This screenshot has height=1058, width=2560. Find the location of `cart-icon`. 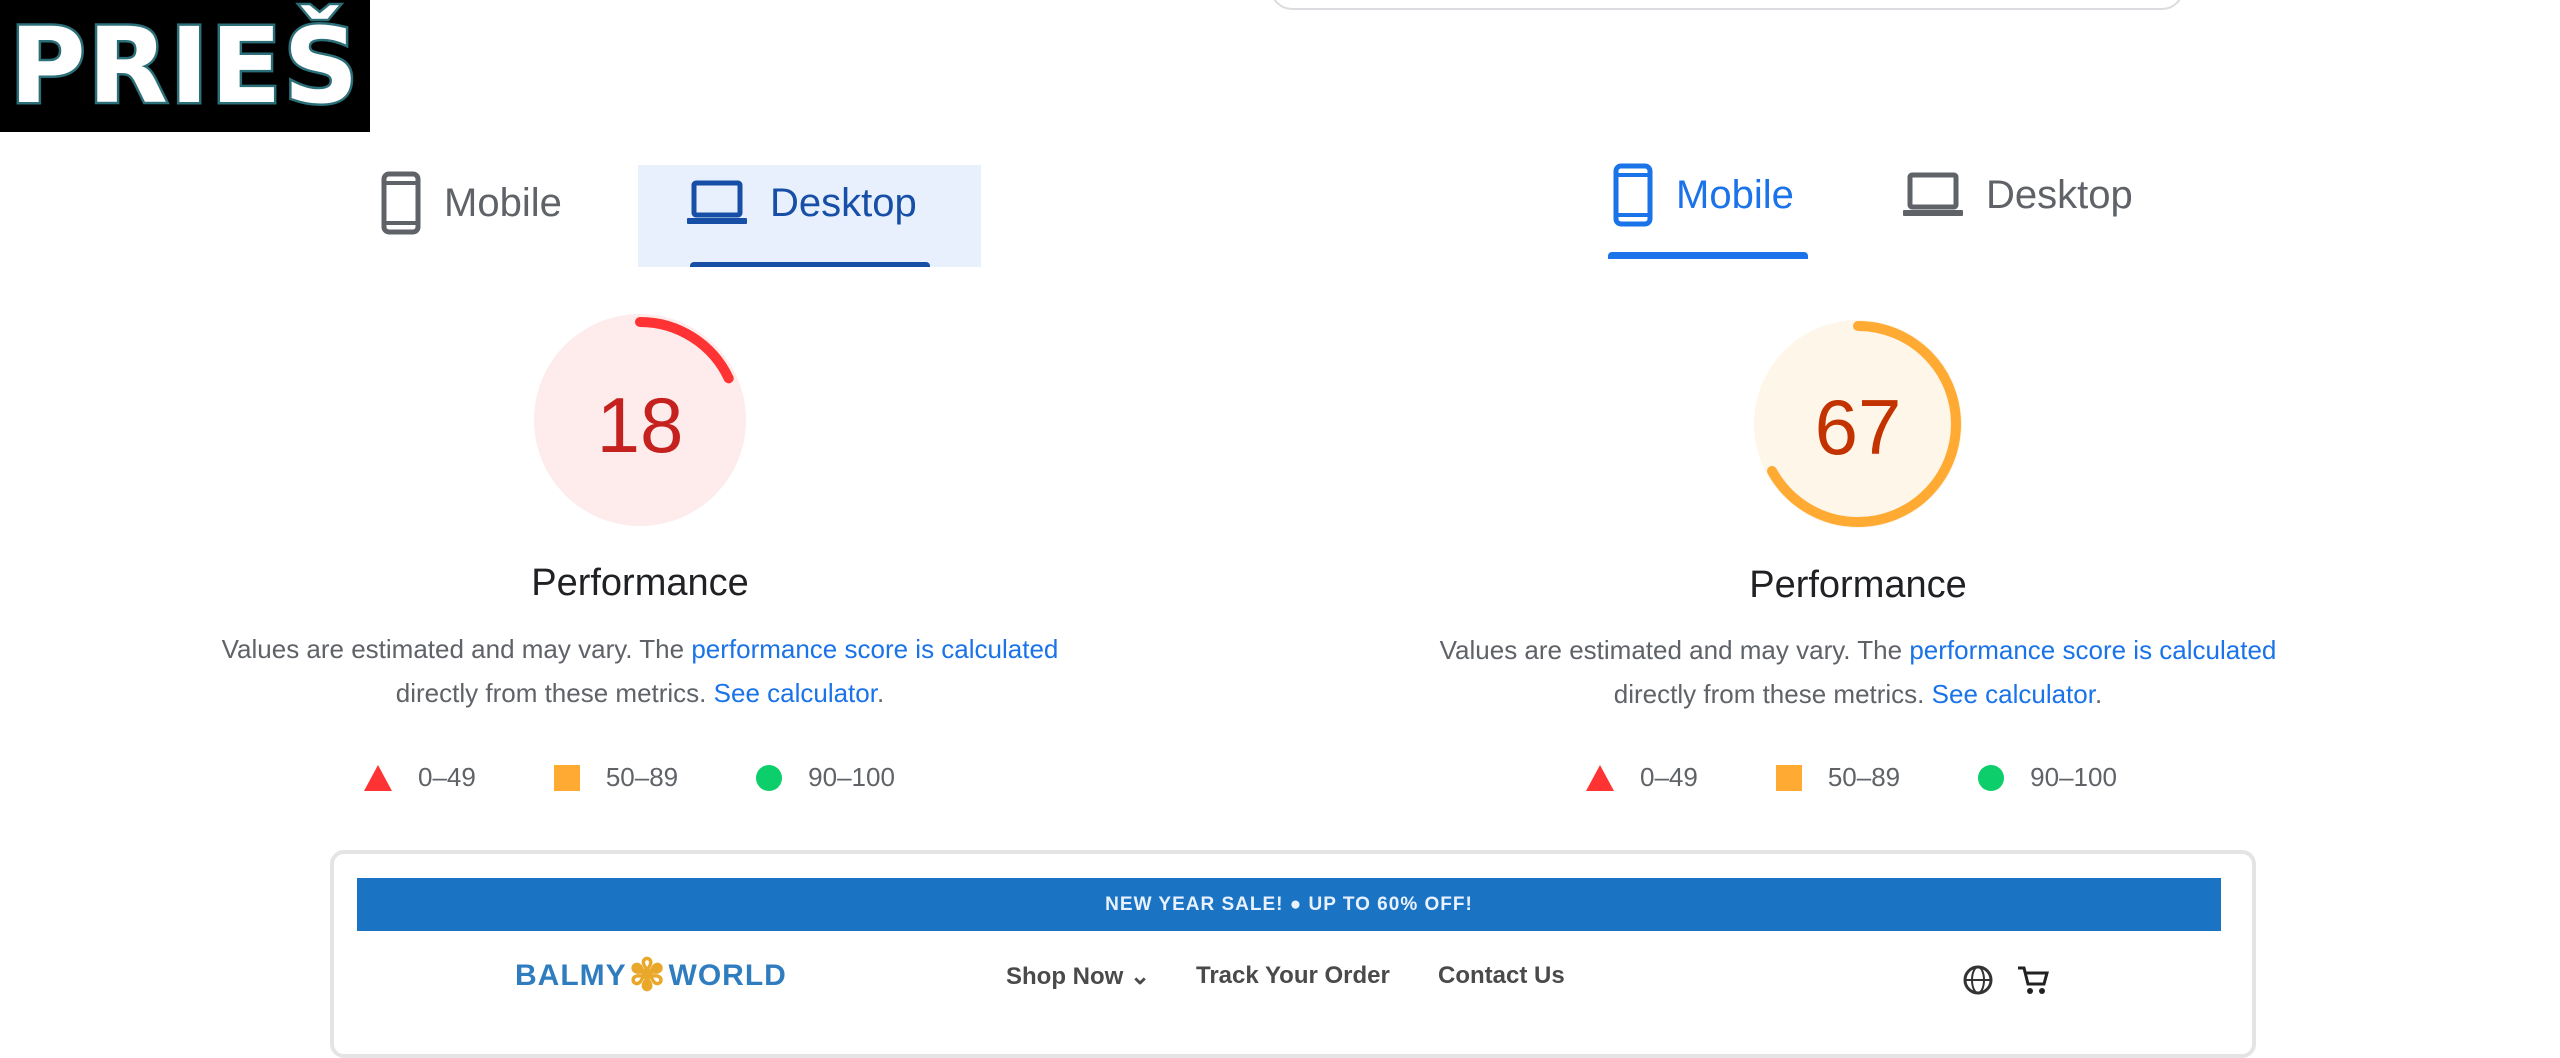

cart-icon is located at coordinates (2033, 980).